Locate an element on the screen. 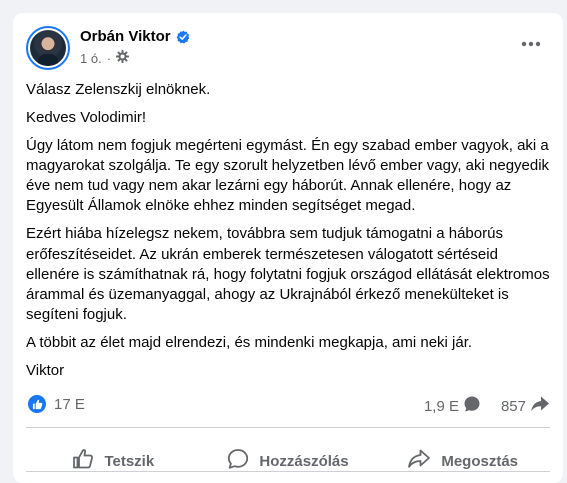 The width and height of the screenshot is (567, 483). globe-settings-icon is located at coordinates (122, 57).